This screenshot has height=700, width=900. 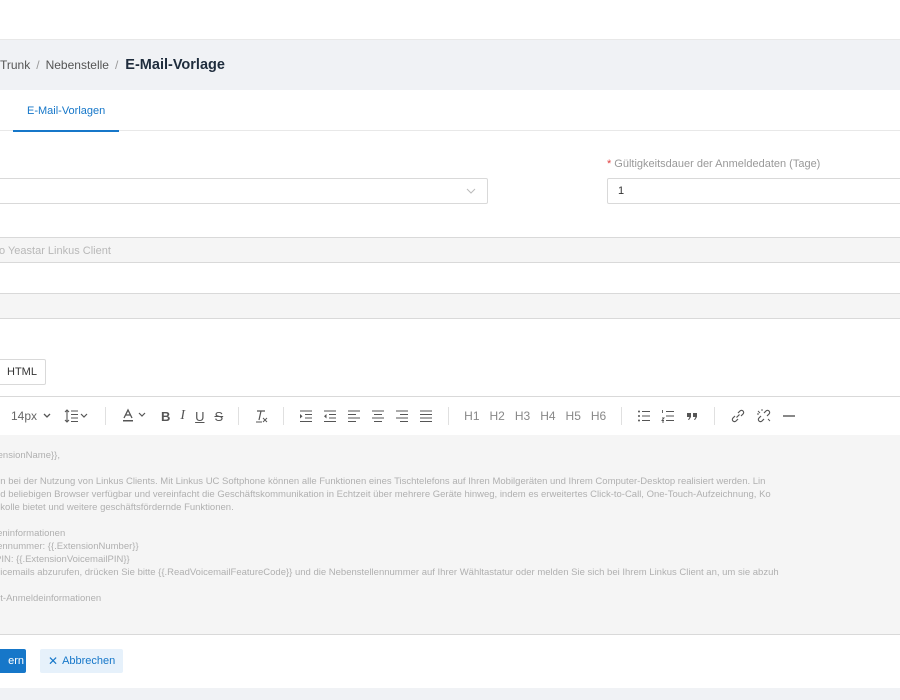 I want to click on page-title: E-Mail-Vorlage, so click(x=175, y=65).